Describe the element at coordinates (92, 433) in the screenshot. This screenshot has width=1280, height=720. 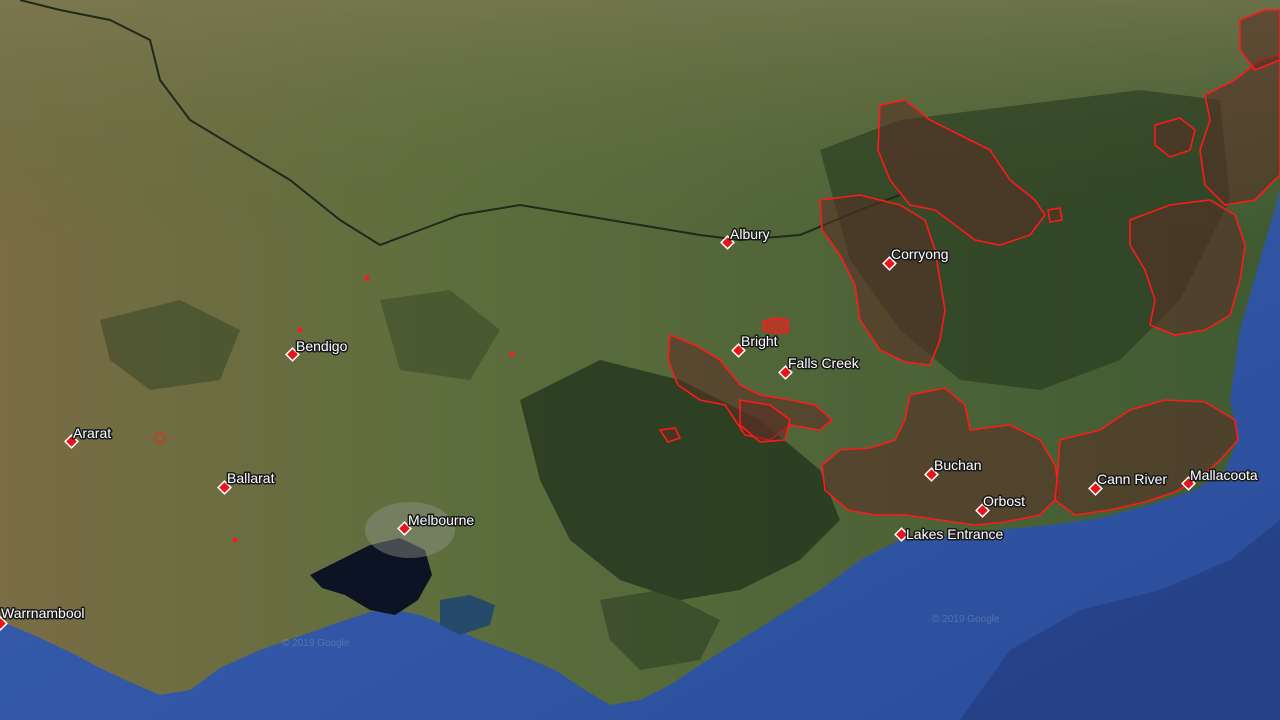
I see `town-label: Ararat` at that location.